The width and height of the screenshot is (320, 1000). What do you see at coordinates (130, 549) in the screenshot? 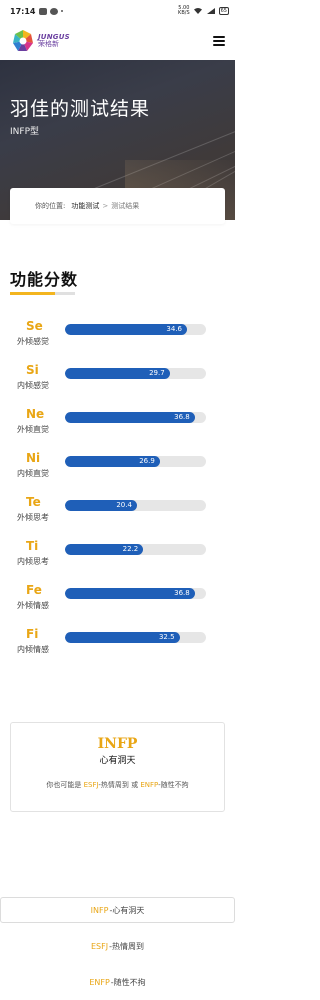
I see `score-value: 22.2` at bounding box center [130, 549].